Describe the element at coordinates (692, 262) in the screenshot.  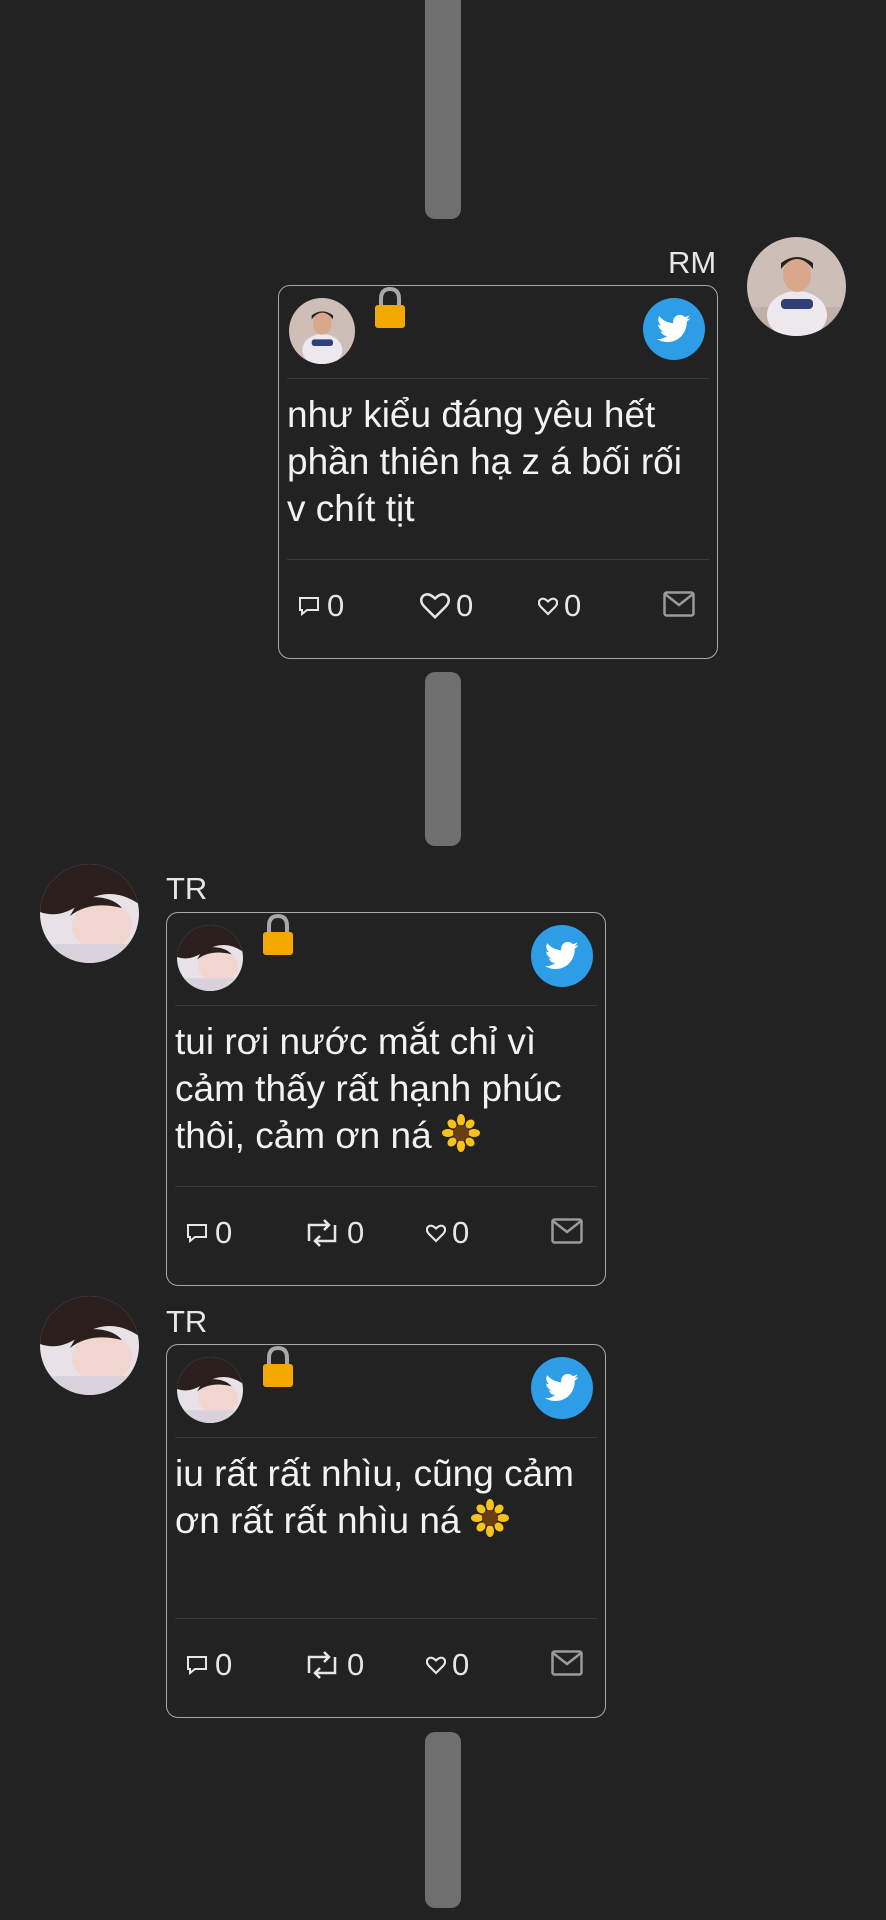
I see `sender-name: RM` at that location.